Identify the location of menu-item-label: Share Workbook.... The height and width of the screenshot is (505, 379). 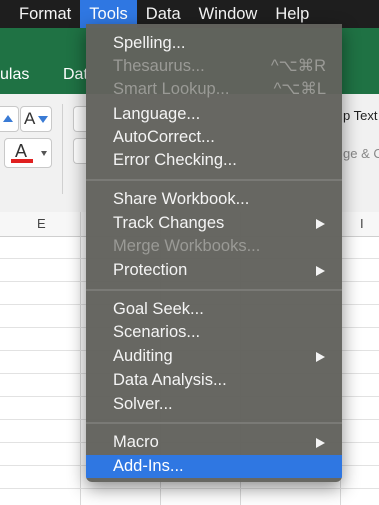
(181, 199).